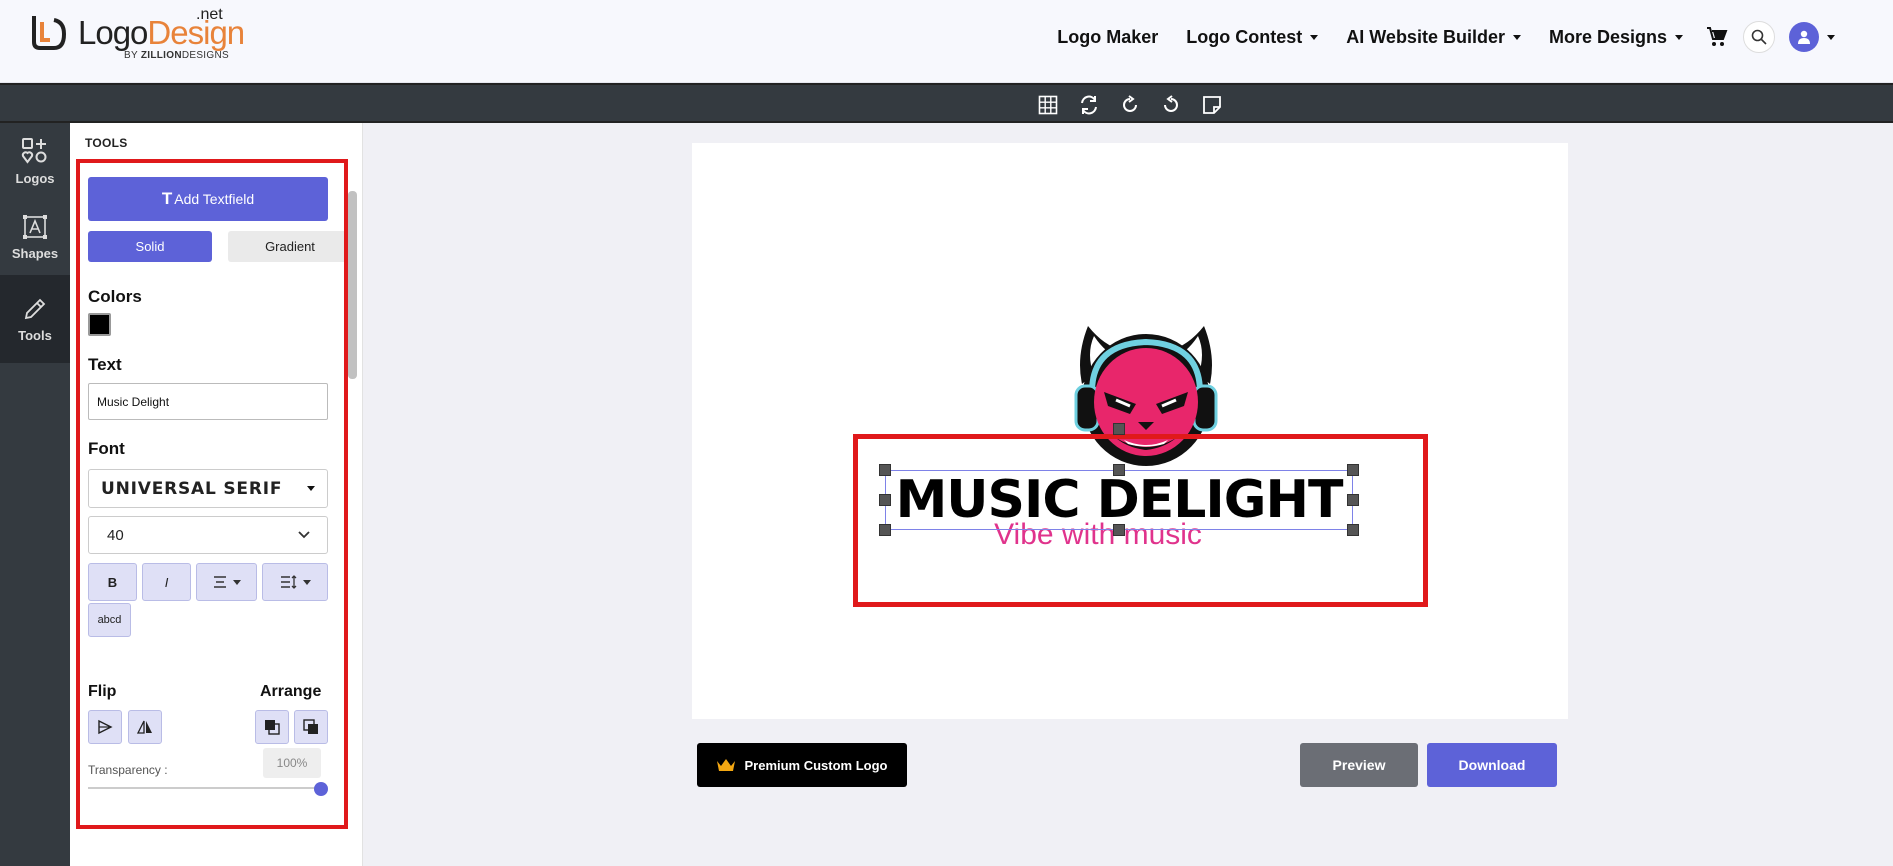  I want to click on bold-button: B, so click(112, 582).